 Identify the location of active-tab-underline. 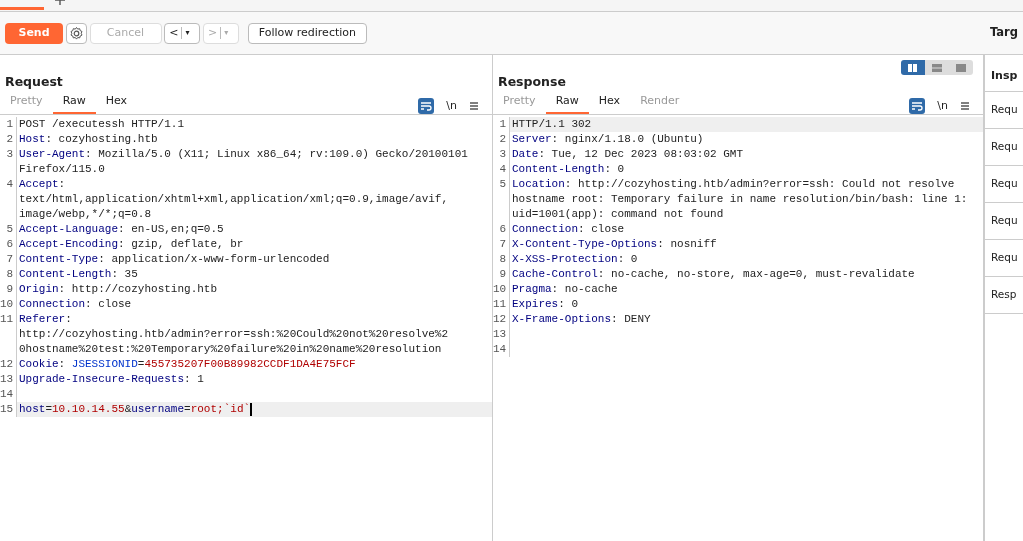
(22, 8).